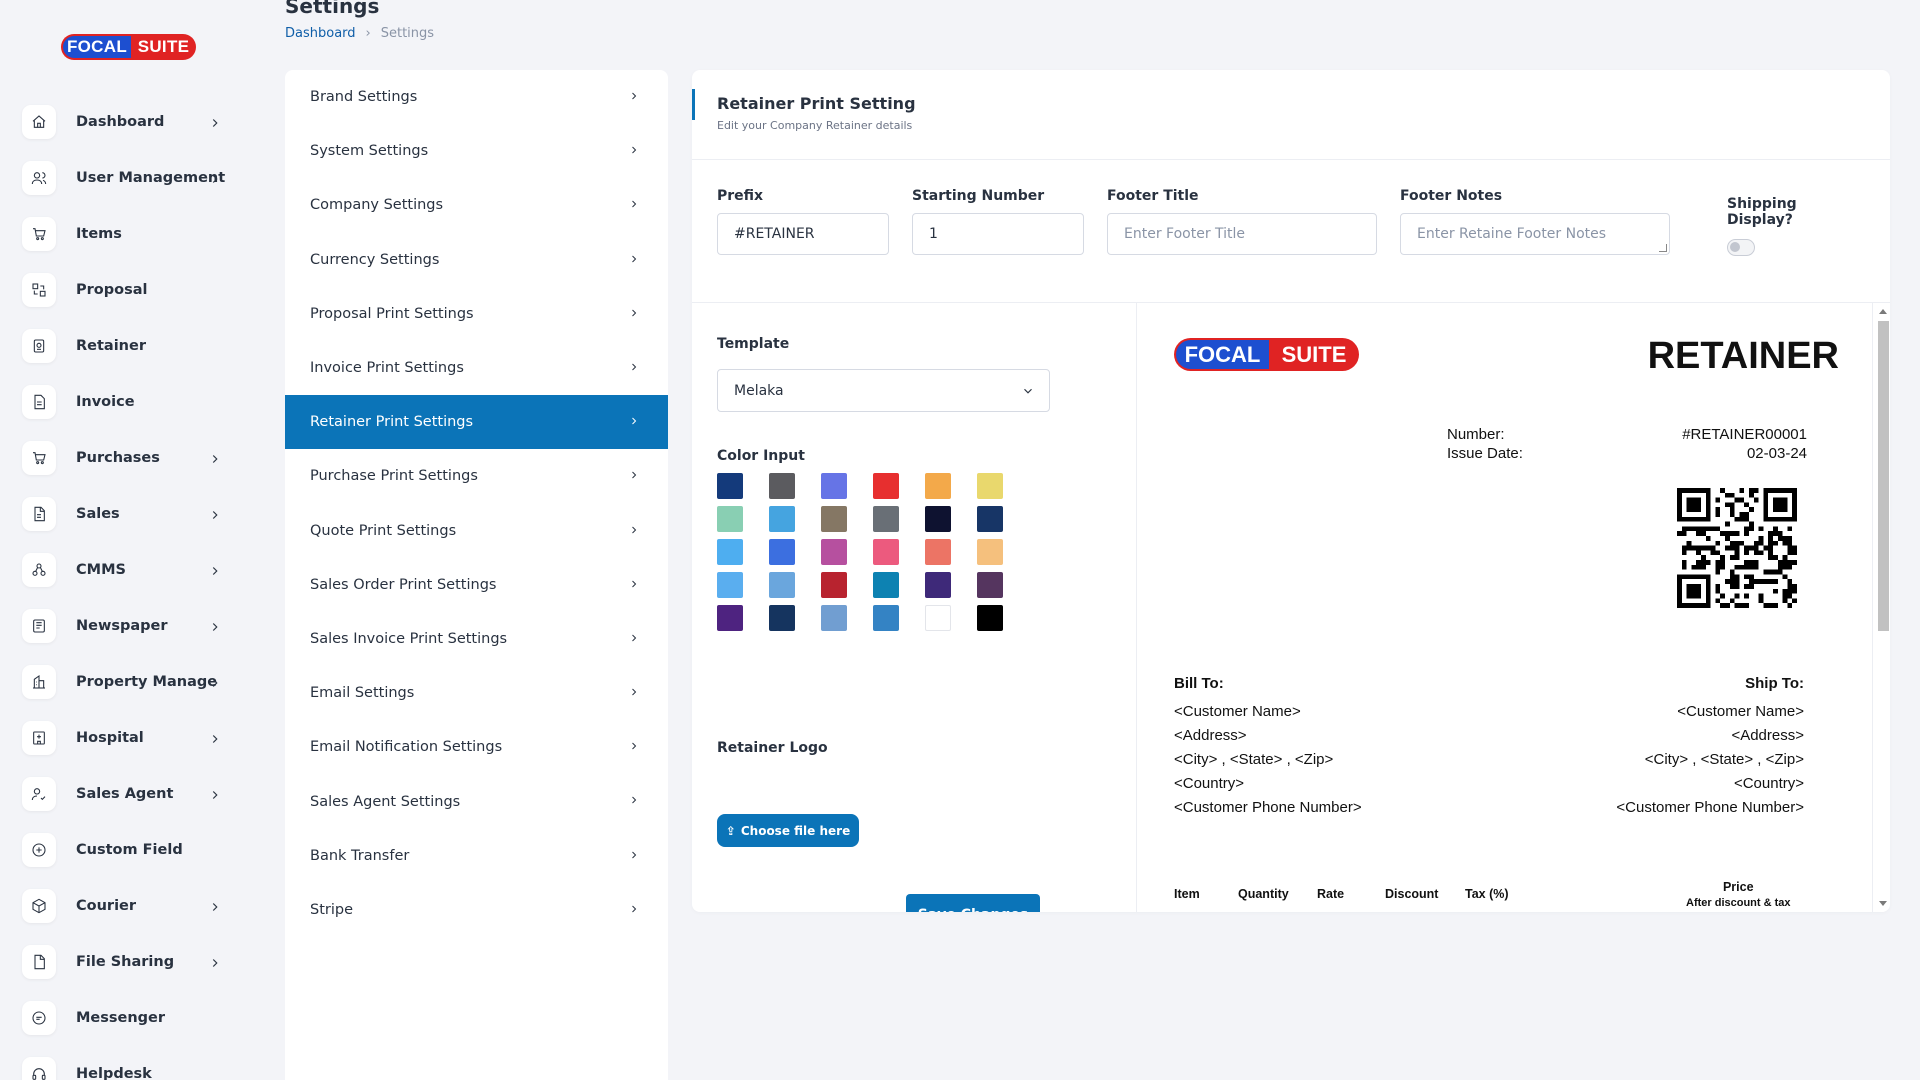  Describe the element at coordinates (476, 97) in the screenshot. I see `settings-menu-item-brand-settings: Brand Settings` at that location.